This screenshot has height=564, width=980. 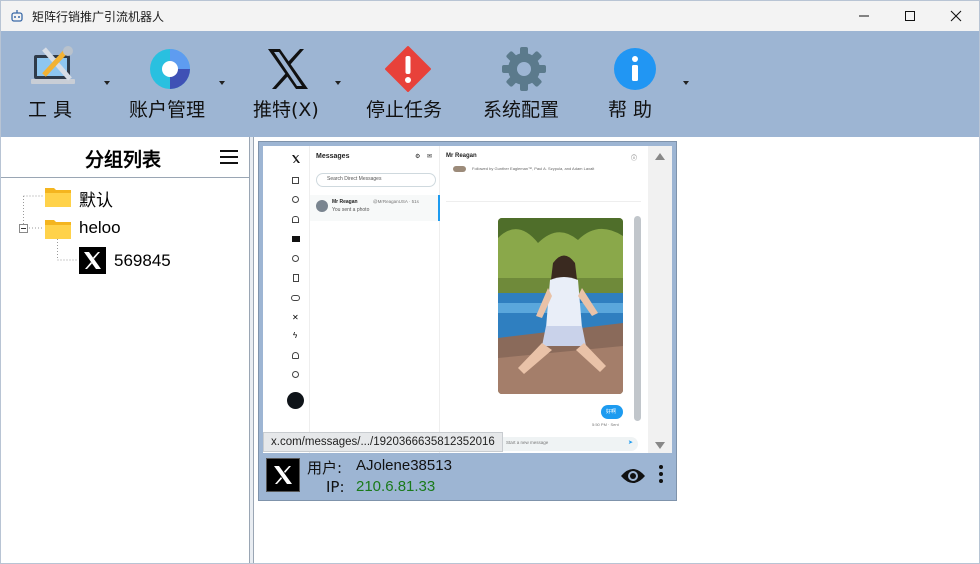 What do you see at coordinates (322, 206) in the screenshot?
I see `avatar` at bounding box center [322, 206].